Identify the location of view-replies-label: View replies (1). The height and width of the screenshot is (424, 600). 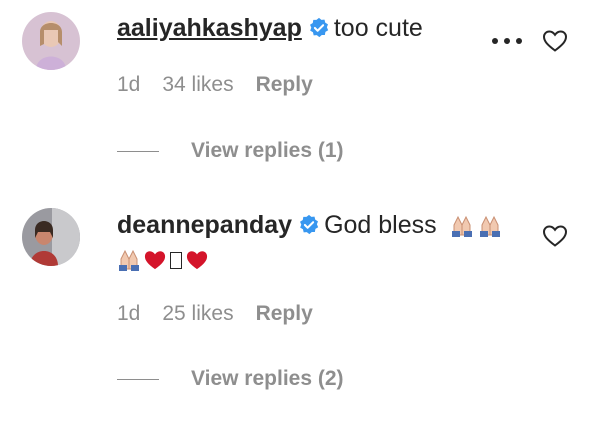
(267, 150).